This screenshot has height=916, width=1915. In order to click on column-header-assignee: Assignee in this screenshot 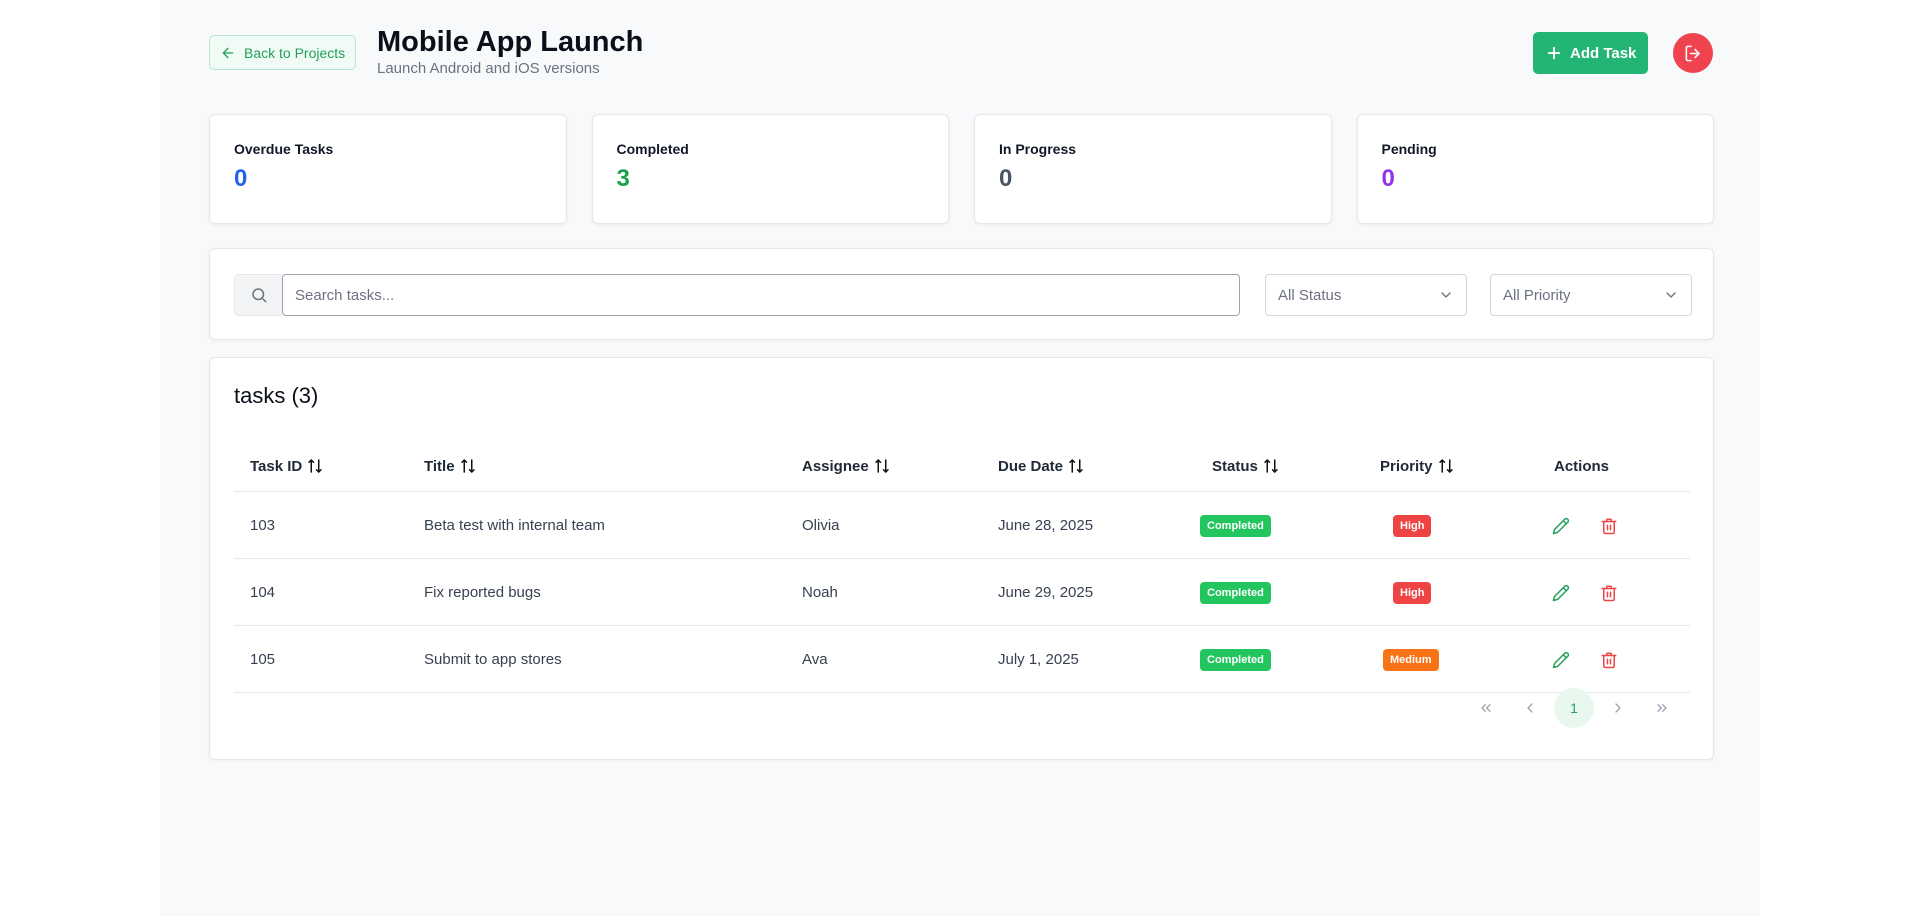, I will do `click(846, 466)`.